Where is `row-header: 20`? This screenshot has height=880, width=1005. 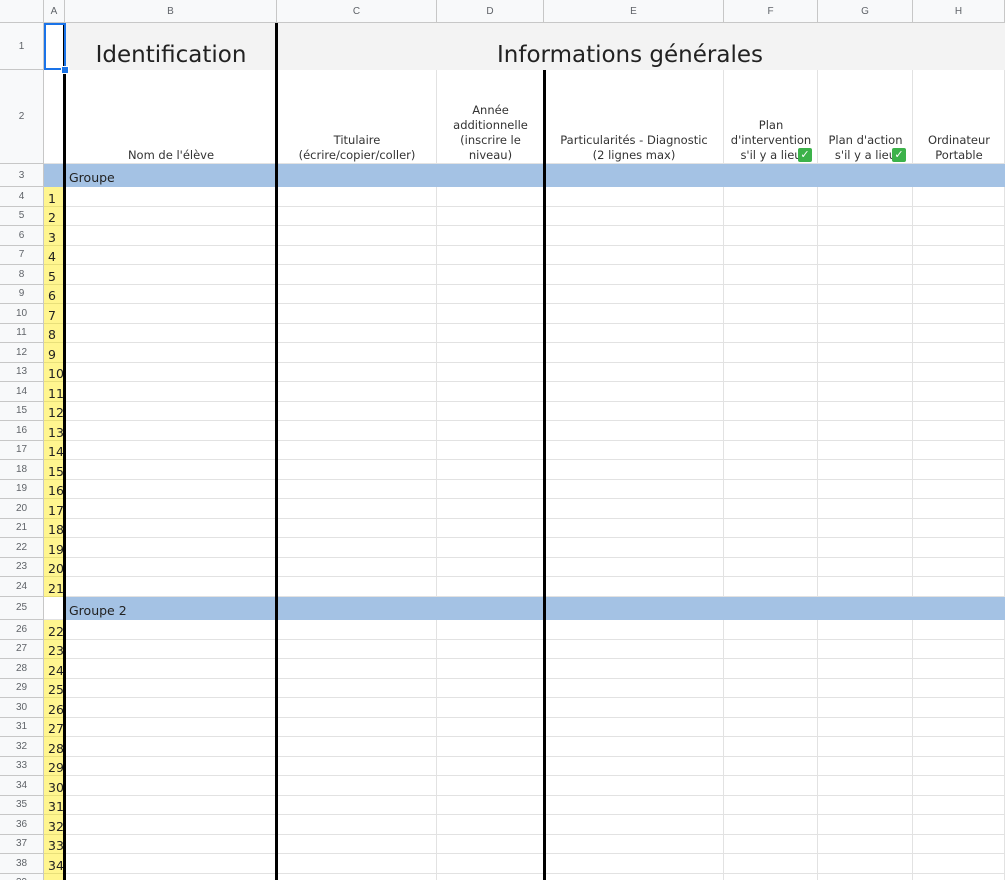 row-header: 20 is located at coordinates (22, 509).